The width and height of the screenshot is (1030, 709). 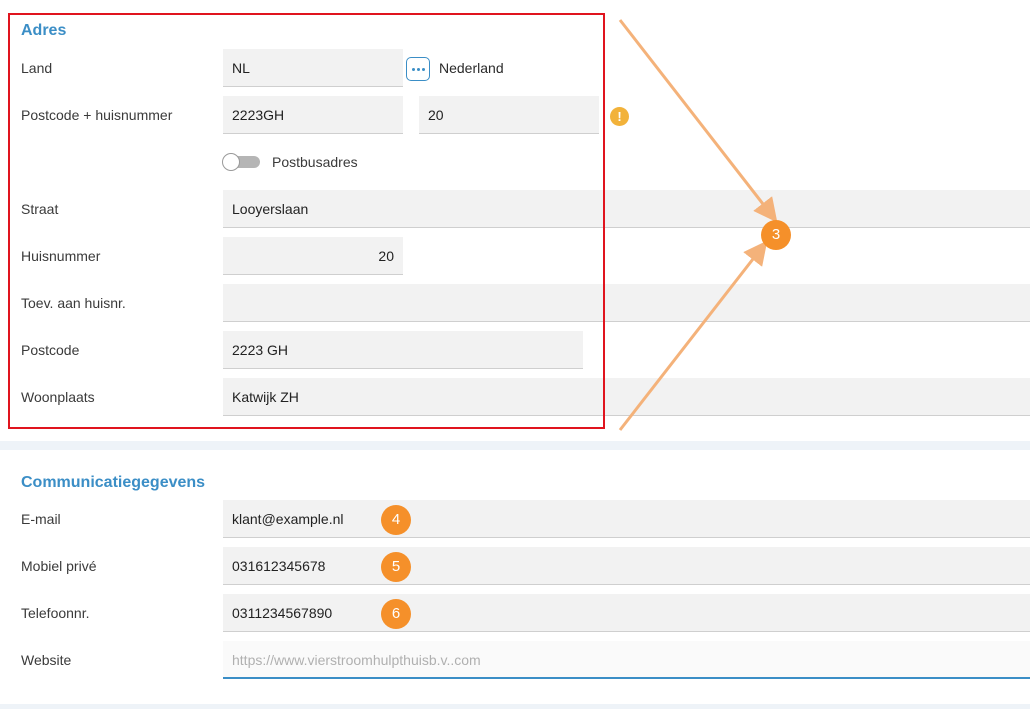 I want to click on postcode-lookup-field: 2223GH, so click(x=313, y=115).